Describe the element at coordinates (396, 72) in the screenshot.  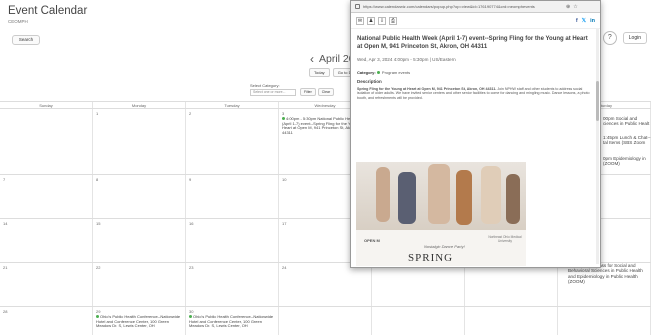
I see `category-value: Program events` at that location.